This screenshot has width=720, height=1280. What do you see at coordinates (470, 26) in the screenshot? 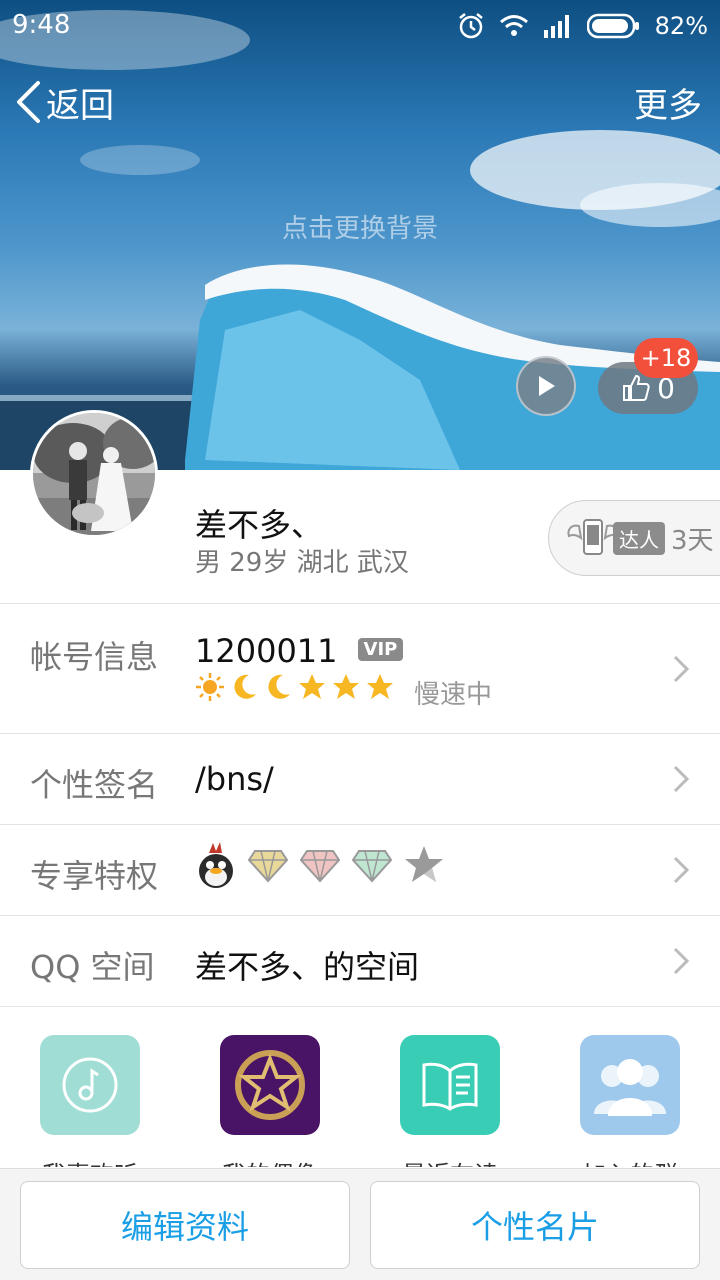
I see `alarm-icon` at bounding box center [470, 26].